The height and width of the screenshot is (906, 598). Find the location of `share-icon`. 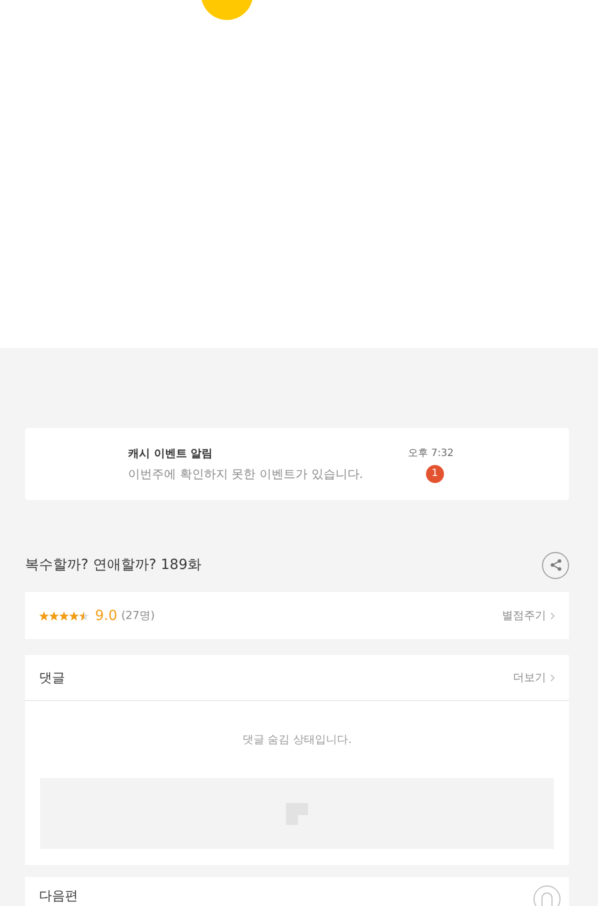

share-icon is located at coordinates (555, 565).